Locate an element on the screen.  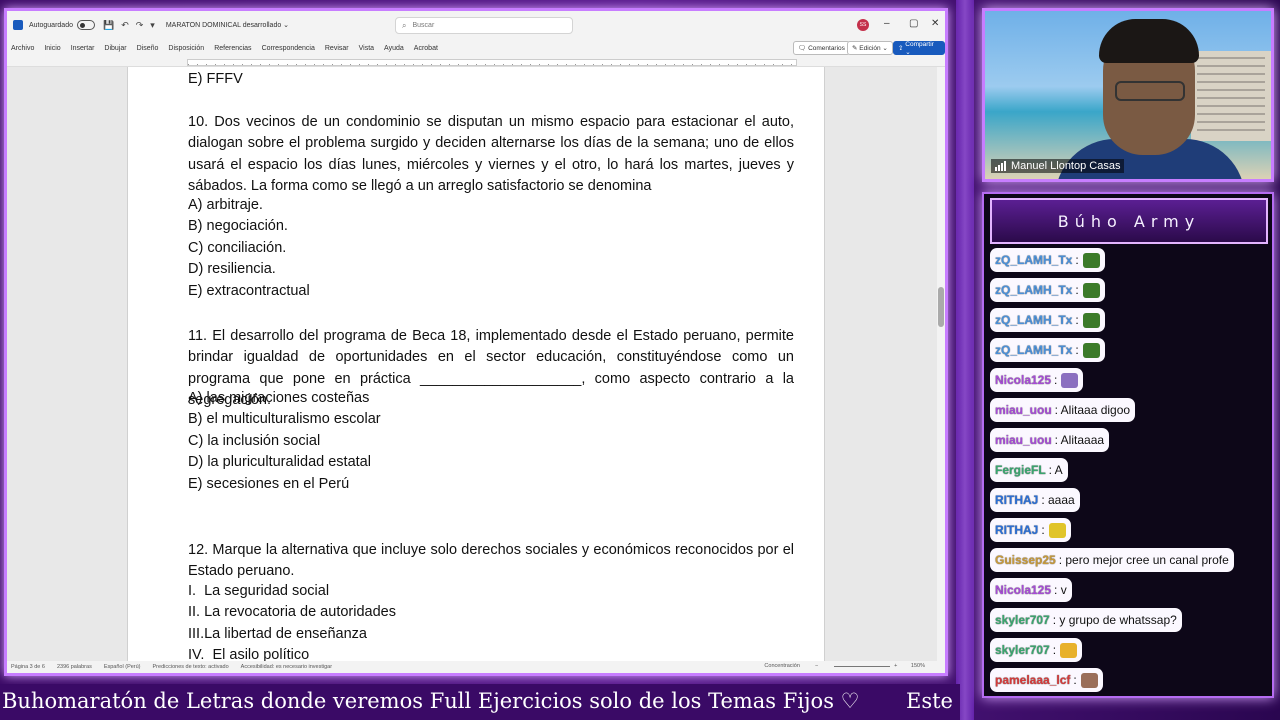
chat-message: miau_uou: Alitaaa digoo is located at coordinates (1063, 410).